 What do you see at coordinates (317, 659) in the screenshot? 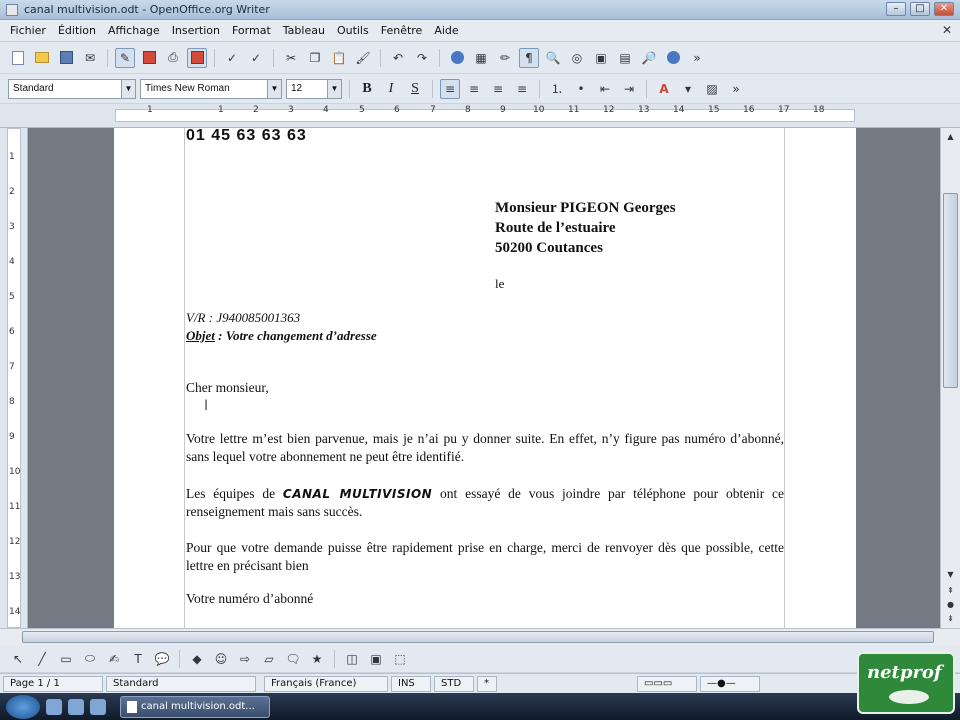
I see `stars-icon: ★` at bounding box center [317, 659].